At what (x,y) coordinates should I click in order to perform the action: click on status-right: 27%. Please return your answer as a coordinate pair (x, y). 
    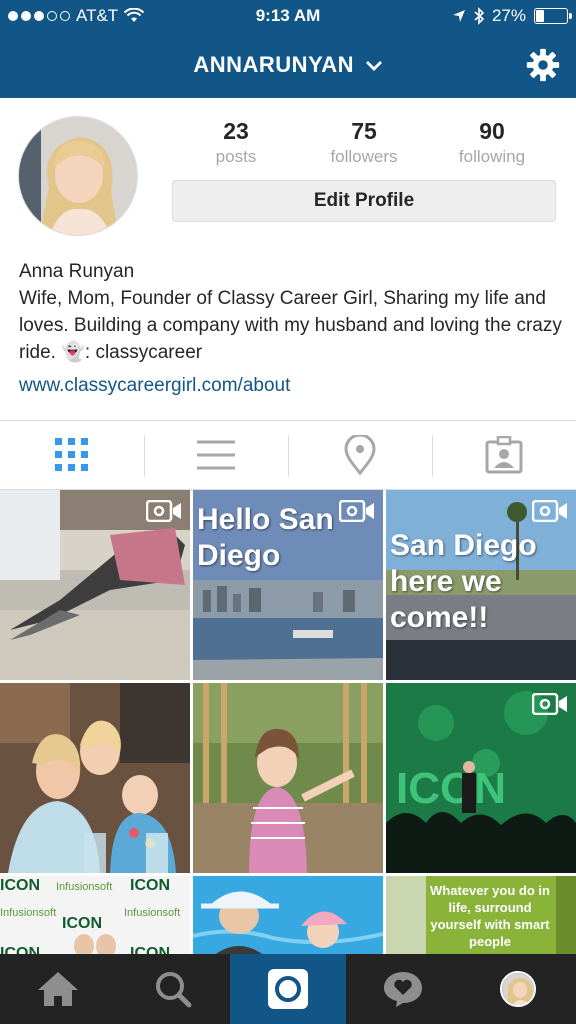
    Looking at the image, I should click on (512, 16).